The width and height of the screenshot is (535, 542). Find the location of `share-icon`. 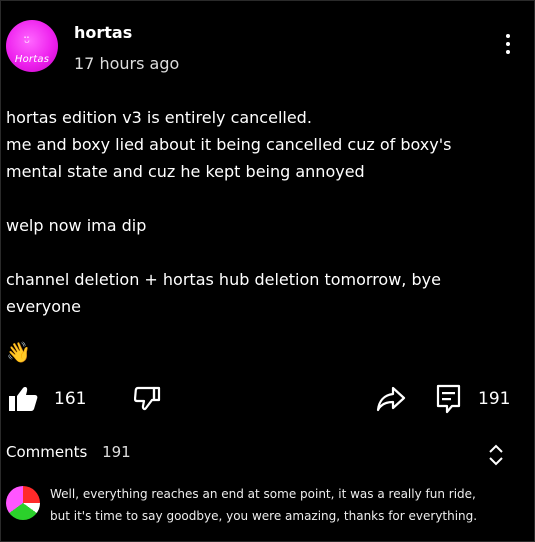

share-icon is located at coordinates (391, 399).